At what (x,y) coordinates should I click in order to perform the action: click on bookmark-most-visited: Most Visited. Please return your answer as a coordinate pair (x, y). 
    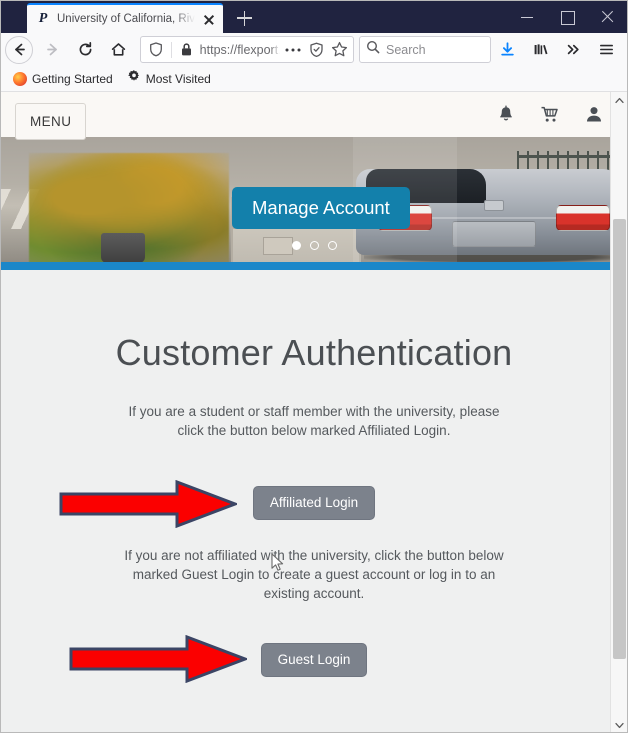
    Looking at the image, I should click on (169, 78).